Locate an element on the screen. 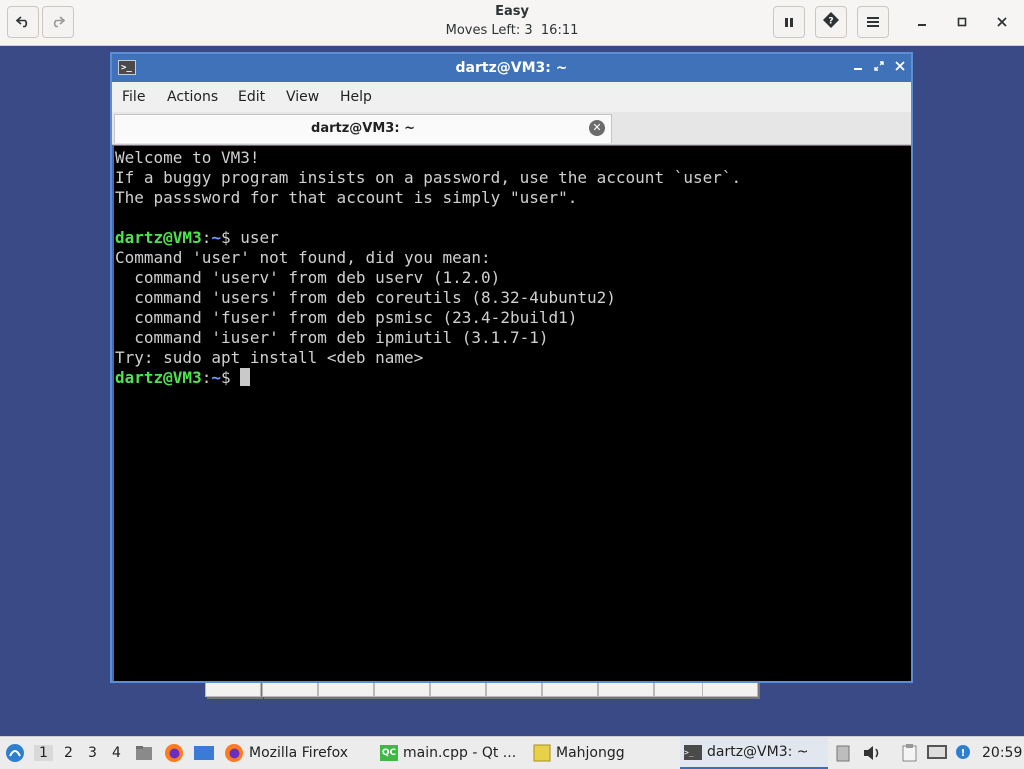 The height and width of the screenshot is (769, 1024). terminal-icon: >_ is located at coordinates (693, 752).